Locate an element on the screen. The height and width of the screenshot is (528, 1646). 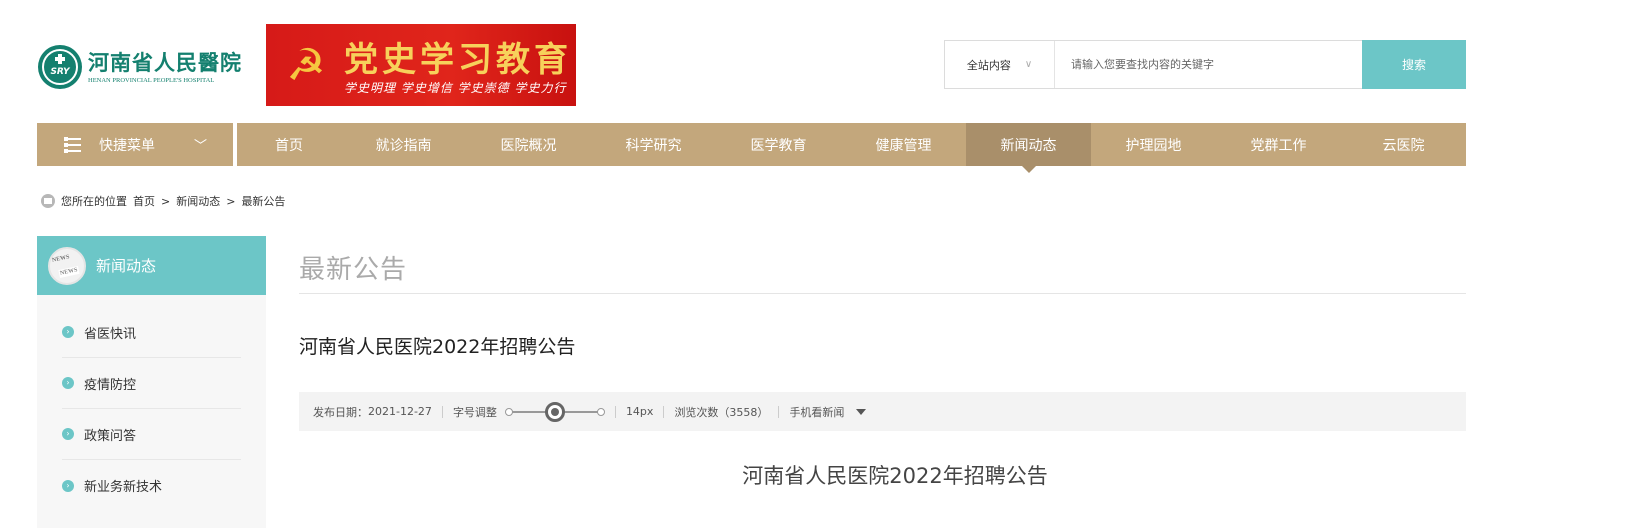
view-count: 浏览次数（3558） is located at coordinates (721, 412).